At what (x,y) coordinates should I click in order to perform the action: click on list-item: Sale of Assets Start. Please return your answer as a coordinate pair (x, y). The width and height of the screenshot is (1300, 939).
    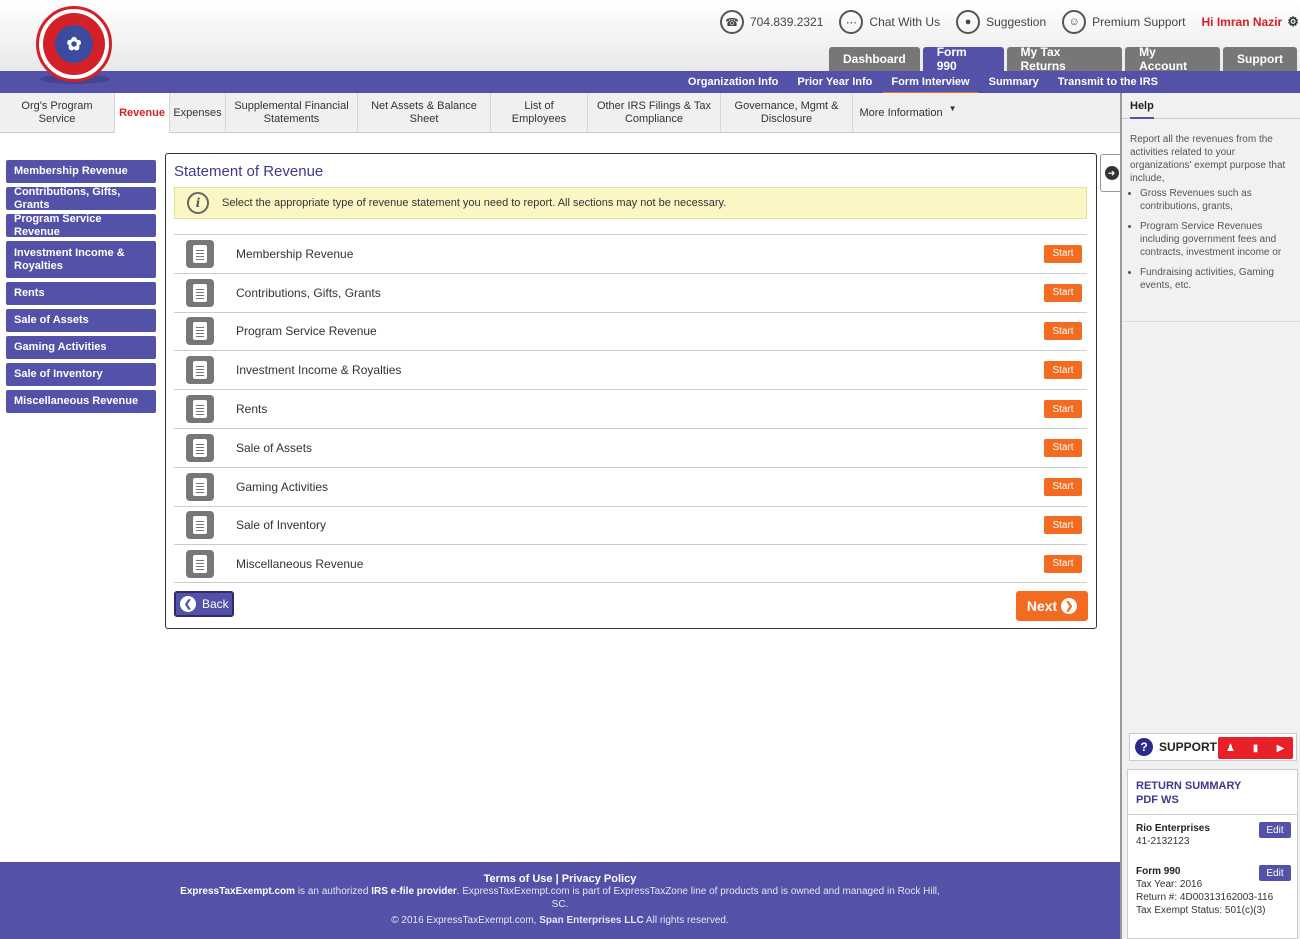
    Looking at the image, I should click on (630, 447).